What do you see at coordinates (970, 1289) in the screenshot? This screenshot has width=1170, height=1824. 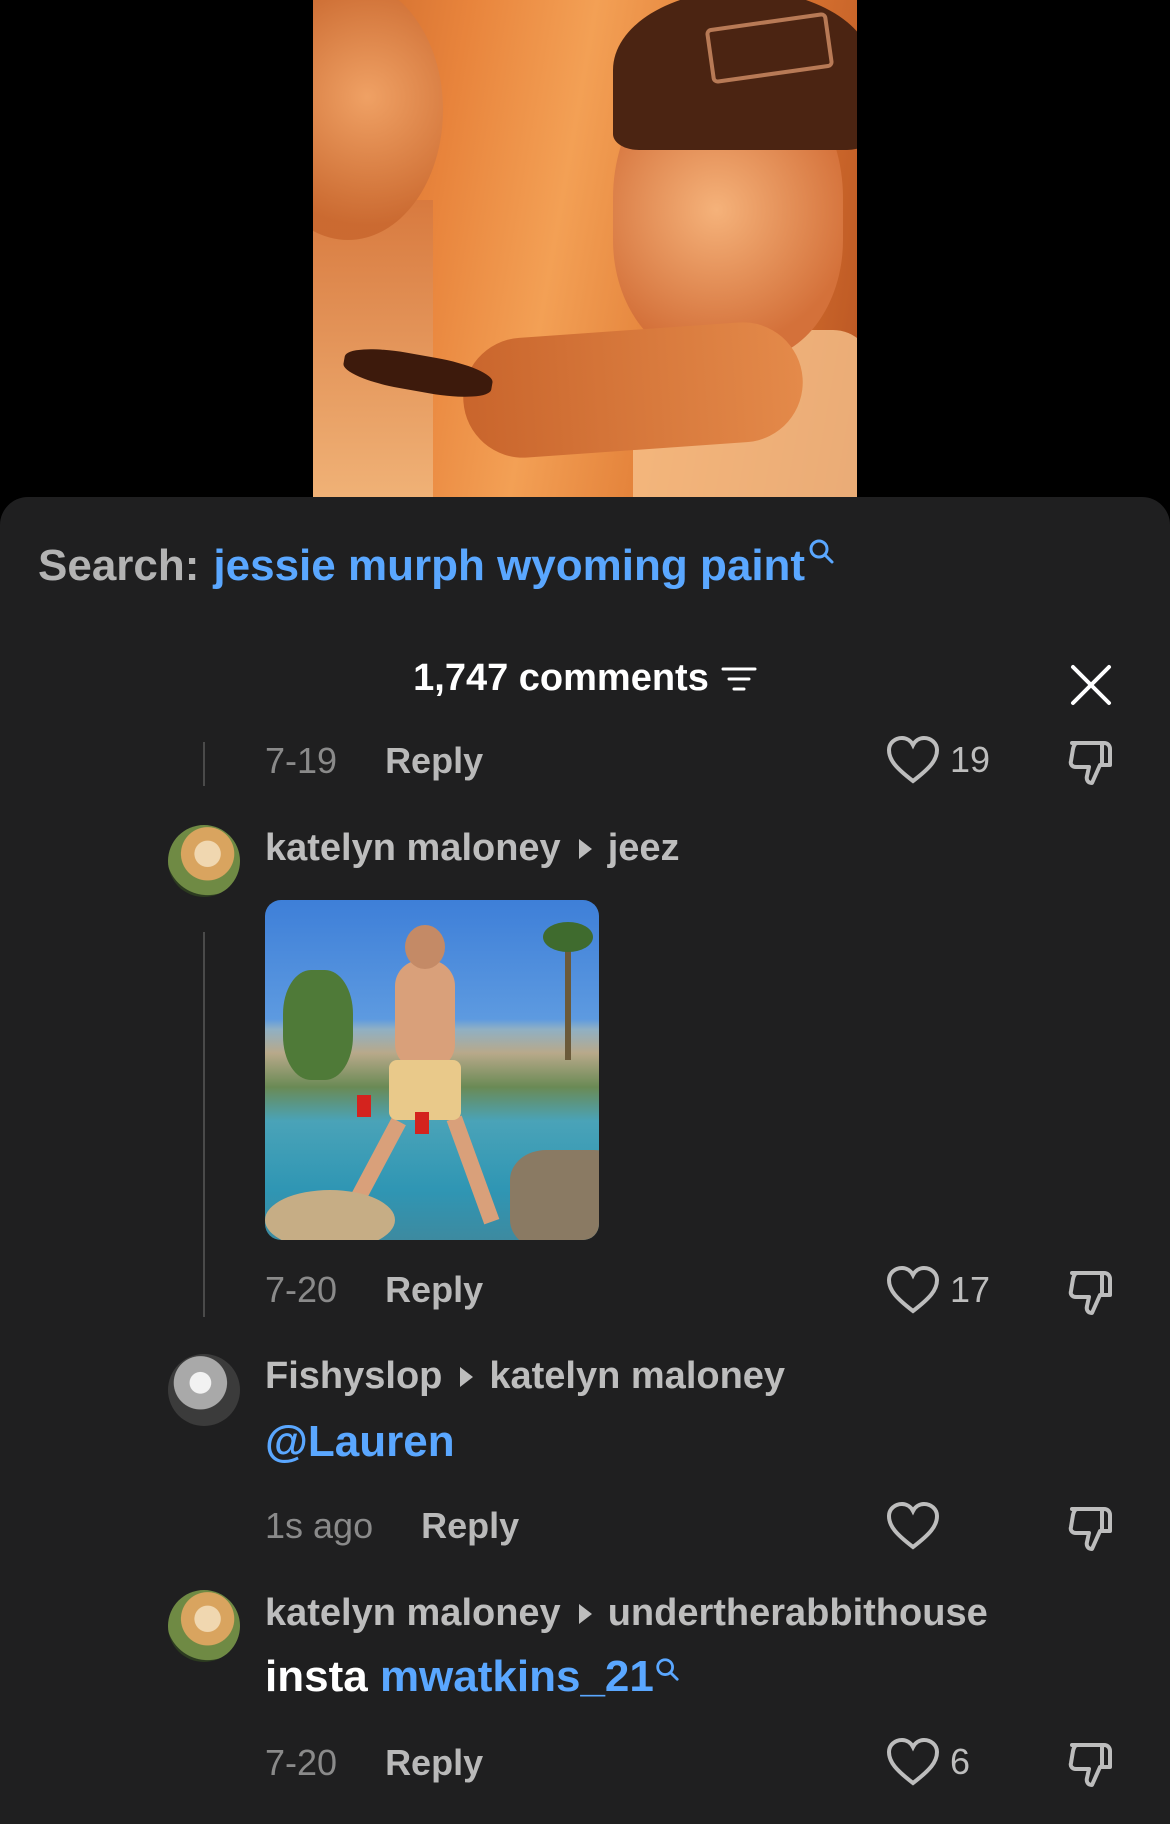 I see `like-count: 17` at bounding box center [970, 1289].